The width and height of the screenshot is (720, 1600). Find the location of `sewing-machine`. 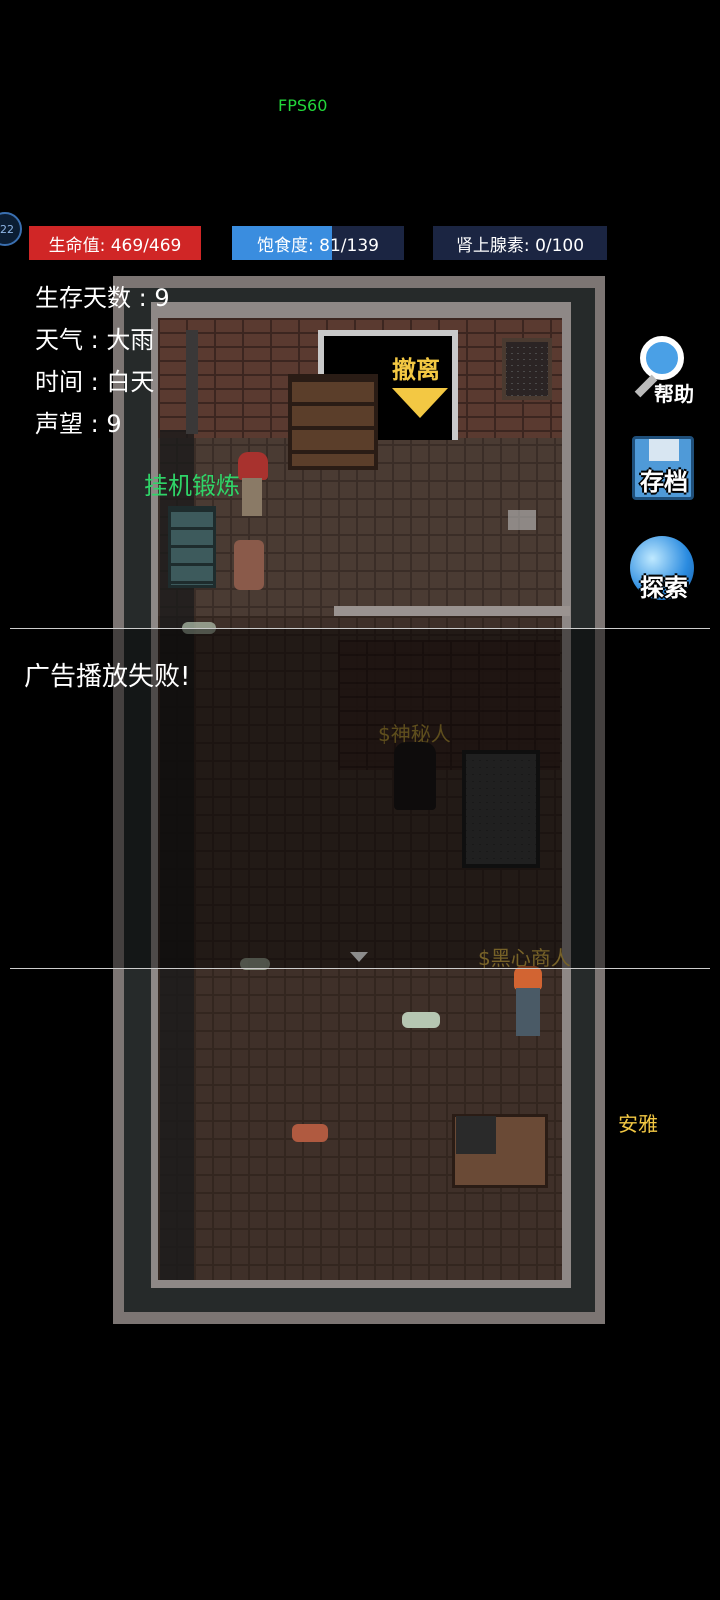

sewing-machine is located at coordinates (476, 1135).